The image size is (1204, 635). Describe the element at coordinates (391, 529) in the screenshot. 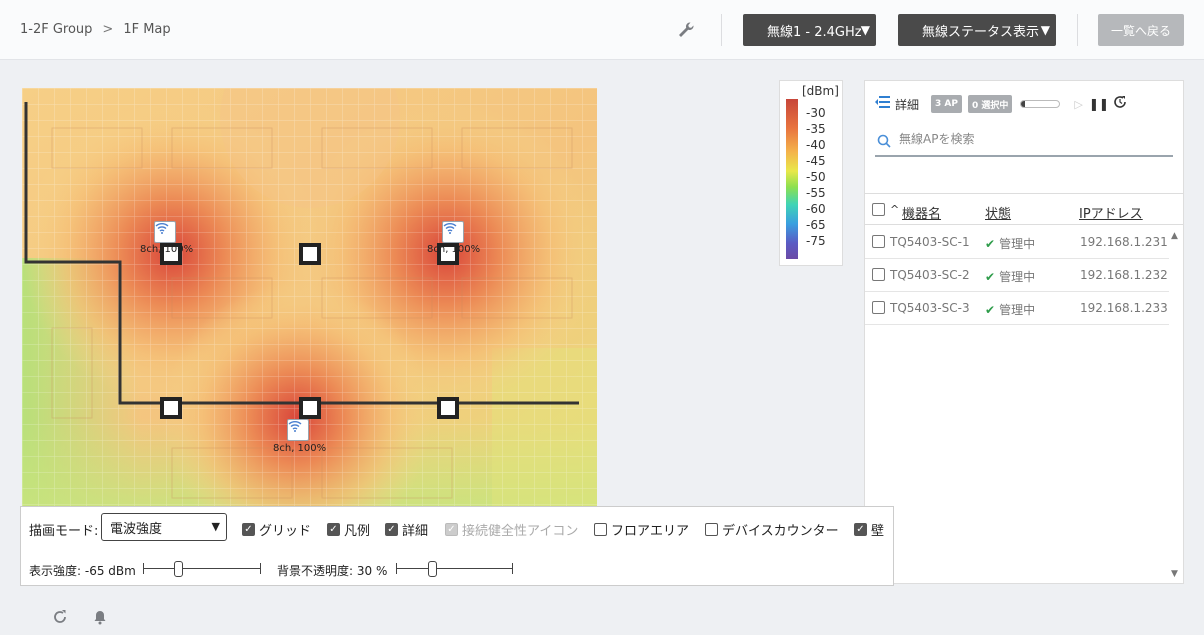

I see `detail-checkbox: ✓` at that location.